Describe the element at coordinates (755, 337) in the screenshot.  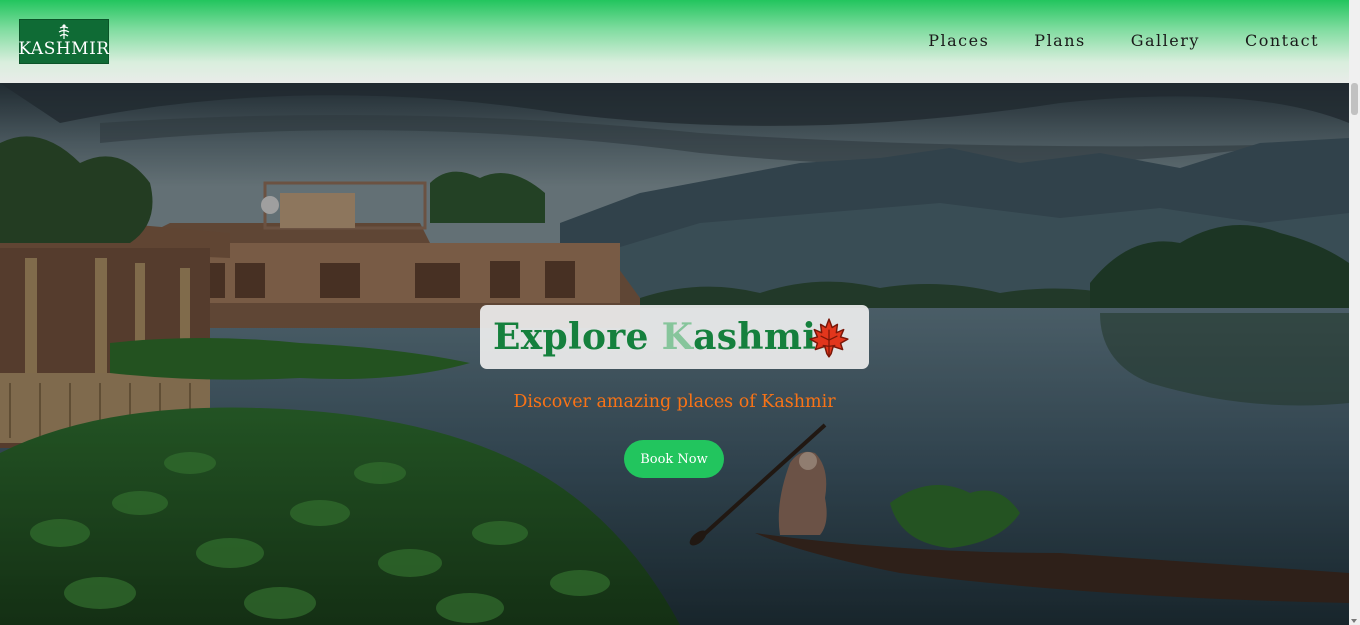
I see `hero-title-middle: ashmi` at that location.